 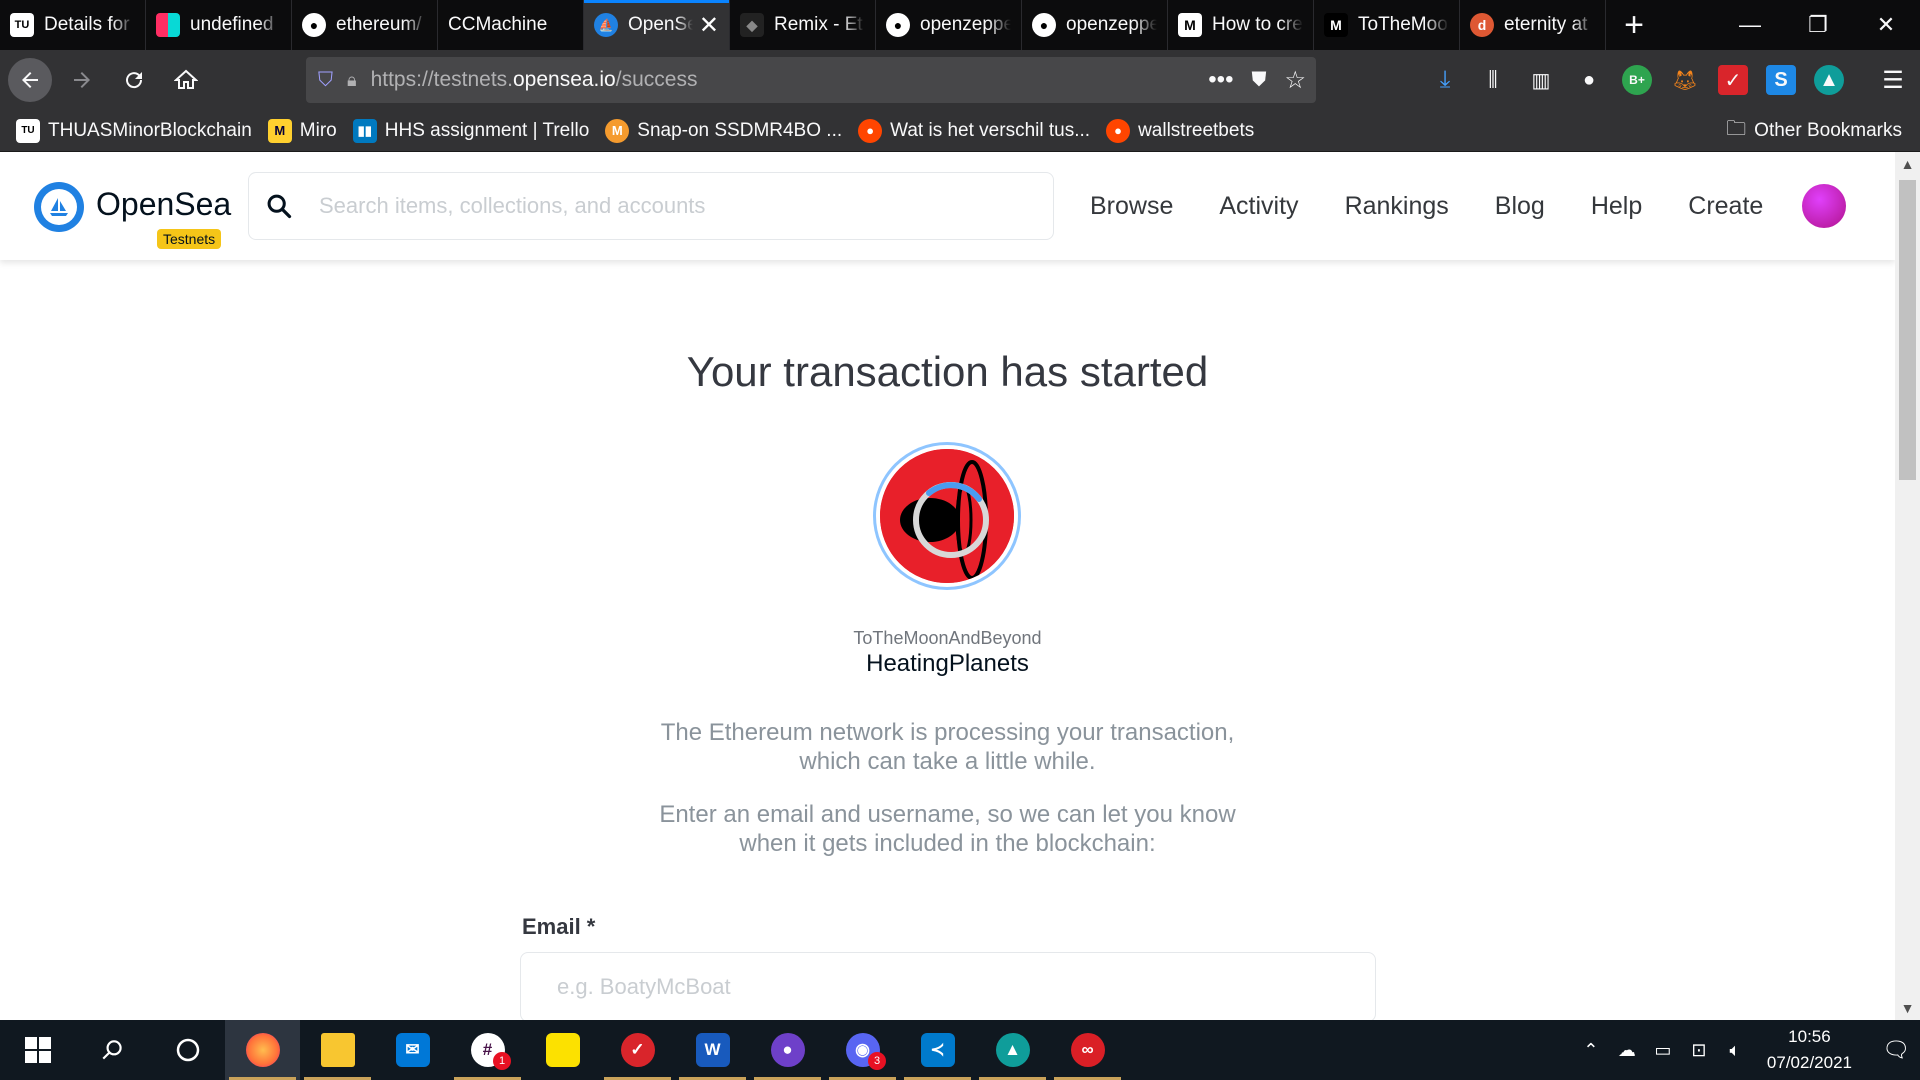 I want to click on taskbar-app-creative-cloud: ∞, so click(x=1087, y=1050).